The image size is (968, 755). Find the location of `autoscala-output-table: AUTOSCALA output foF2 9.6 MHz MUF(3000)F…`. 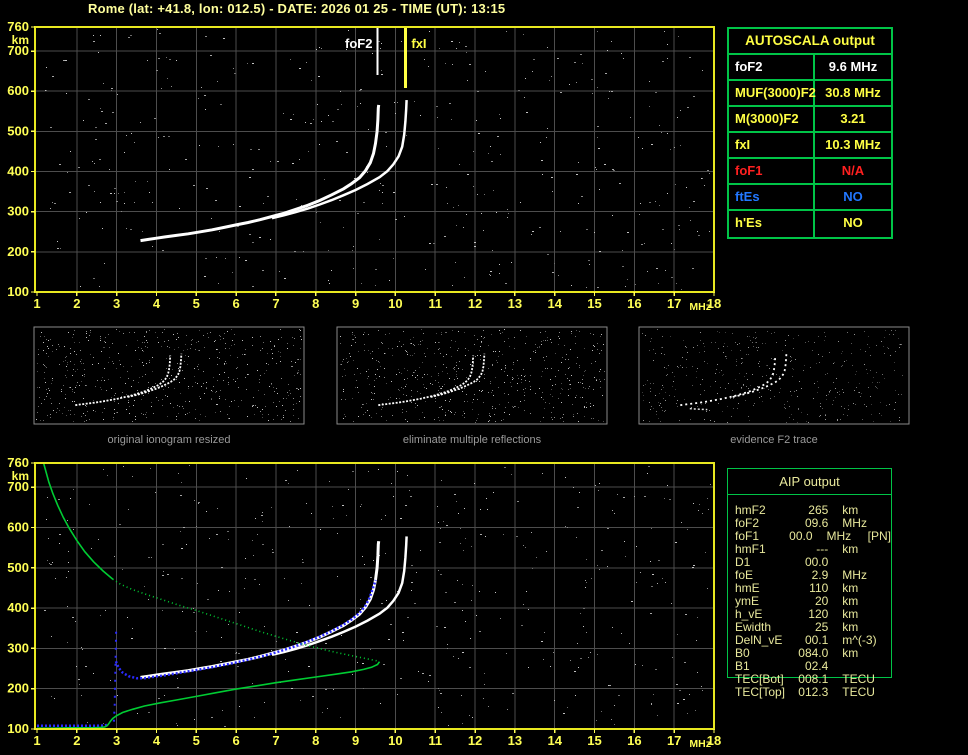

autoscala-output-table: AUTOSCALA output foF2 9.6 MHz MUF(3000)F… is located at coordinates (810, 133).